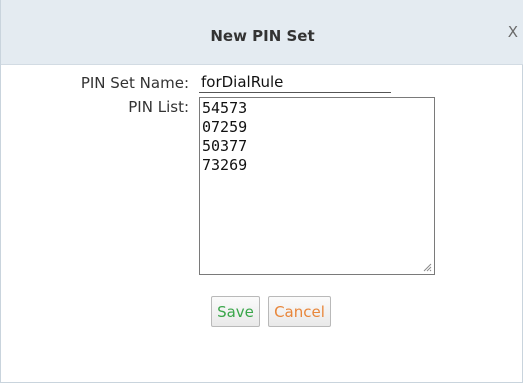  Describe the element at coordinates (225, 127) in the screenshot. I see `pin-list-entry: 07259` at that location.